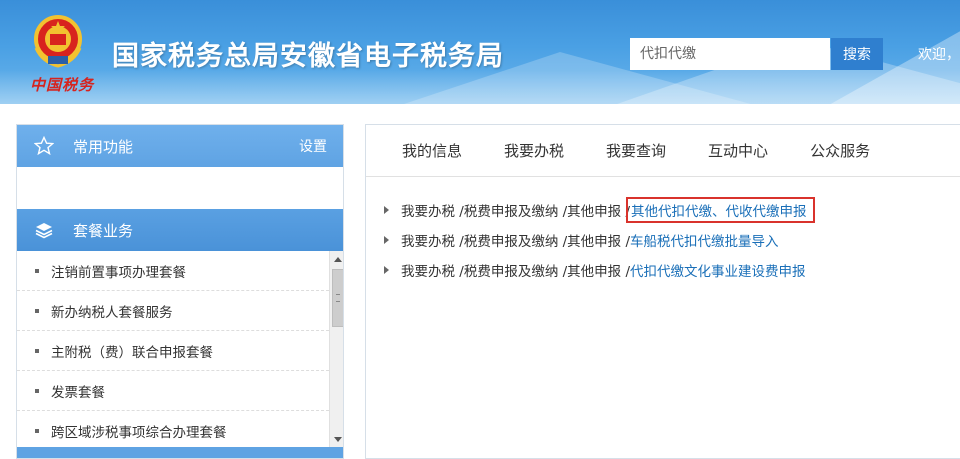  What do you see at coordinates (840, 150) in the screenshot?
I see `tab-public-service: 公众服务` at bounding box center [840, 150].